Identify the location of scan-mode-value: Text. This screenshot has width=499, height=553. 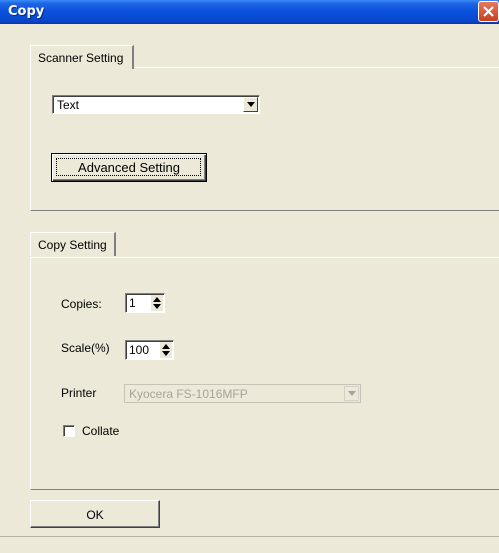
(68, 105).